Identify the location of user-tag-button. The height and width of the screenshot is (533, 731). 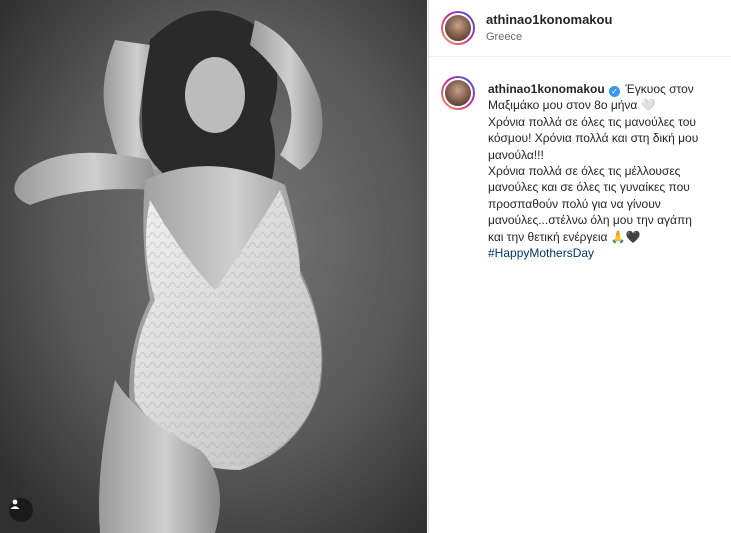
(21, 510).